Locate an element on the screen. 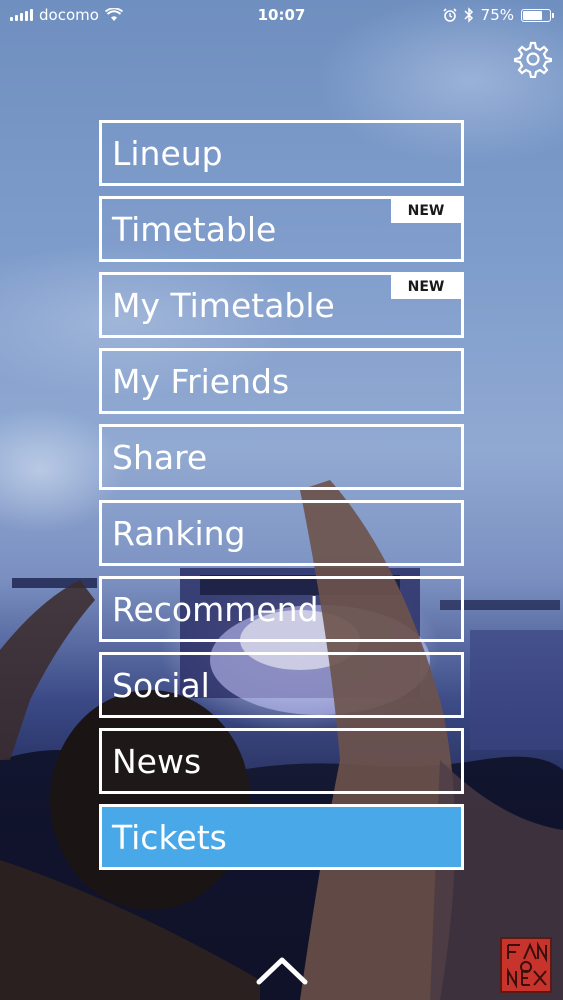  menu-item-label: Share is located at coordinates (160, 457).